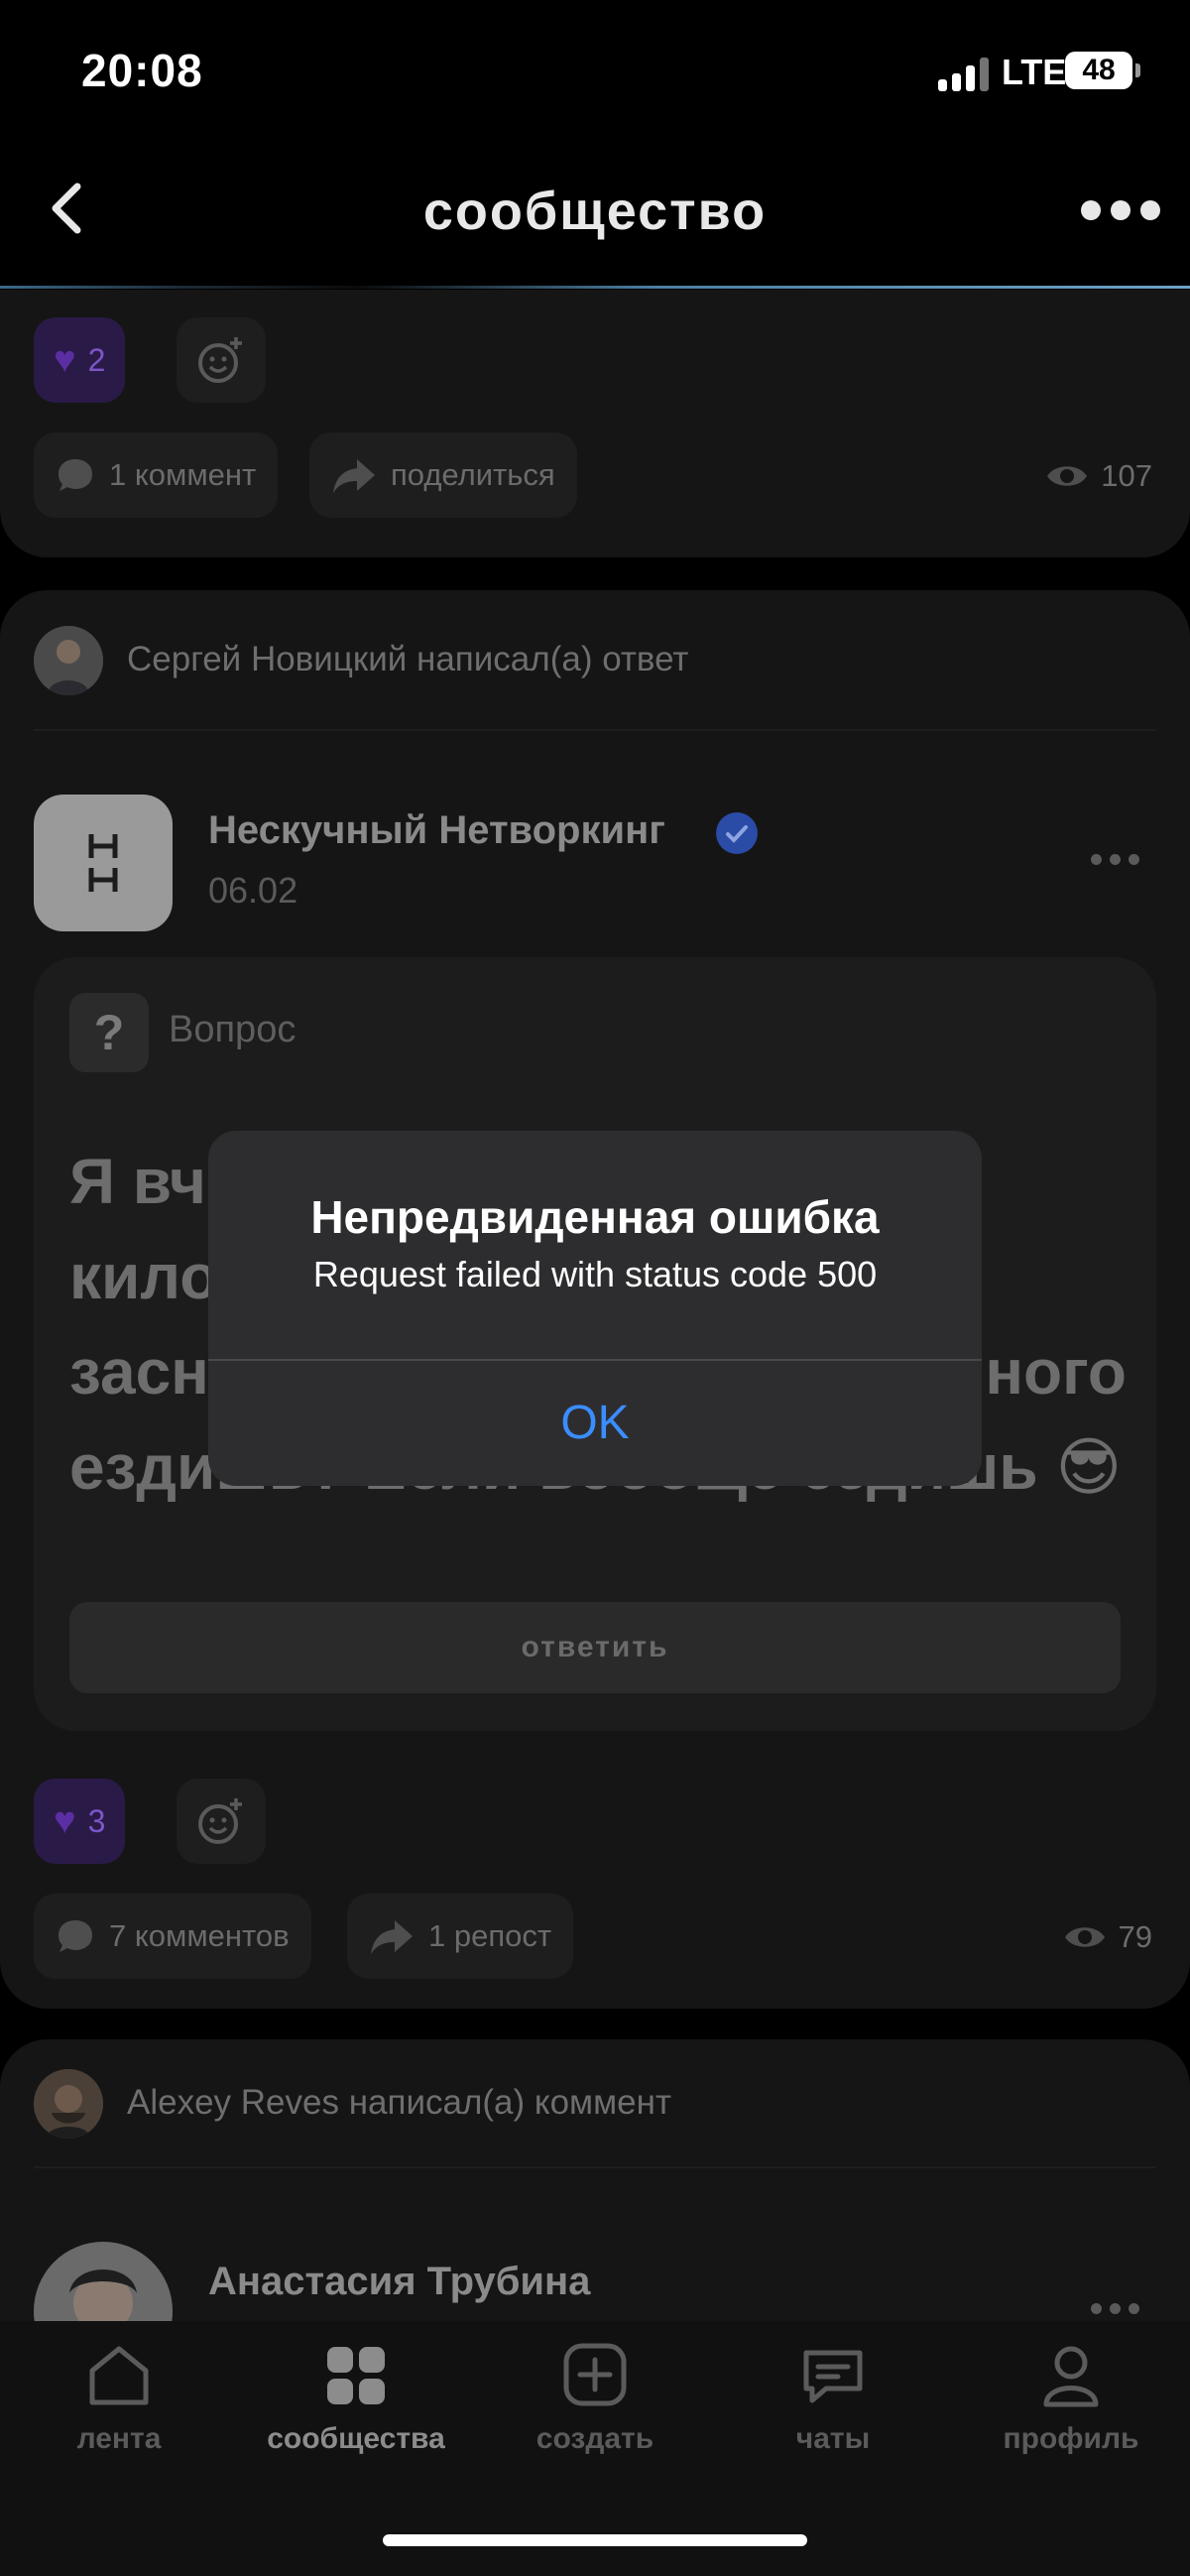 The width and height of the screenshot is (1190, 2576). I want to click on nav-header: сообщество, so click(595, 218).